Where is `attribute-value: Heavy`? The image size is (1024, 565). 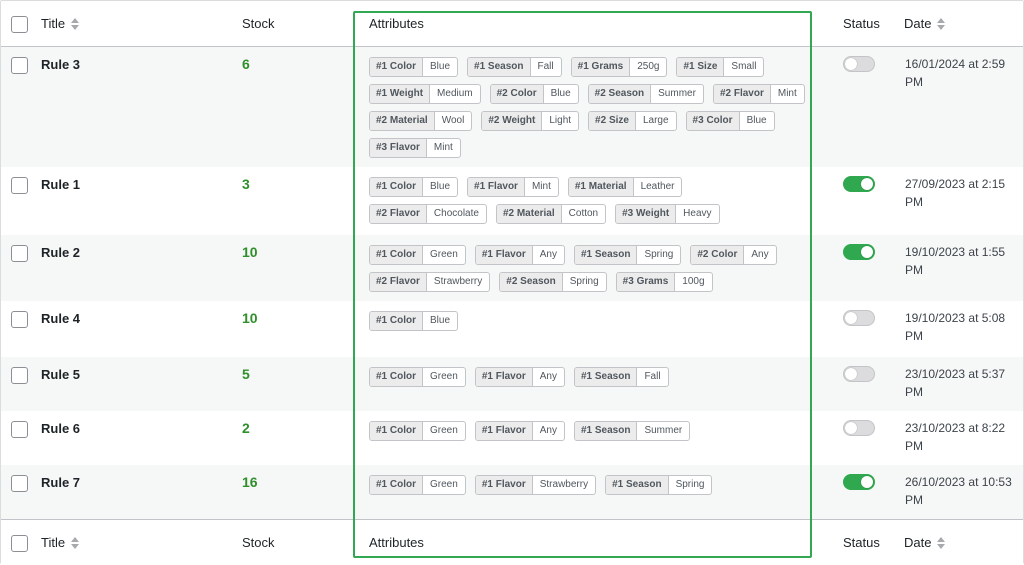
attribute-value: Heavy is located at coordinates (697, 213).